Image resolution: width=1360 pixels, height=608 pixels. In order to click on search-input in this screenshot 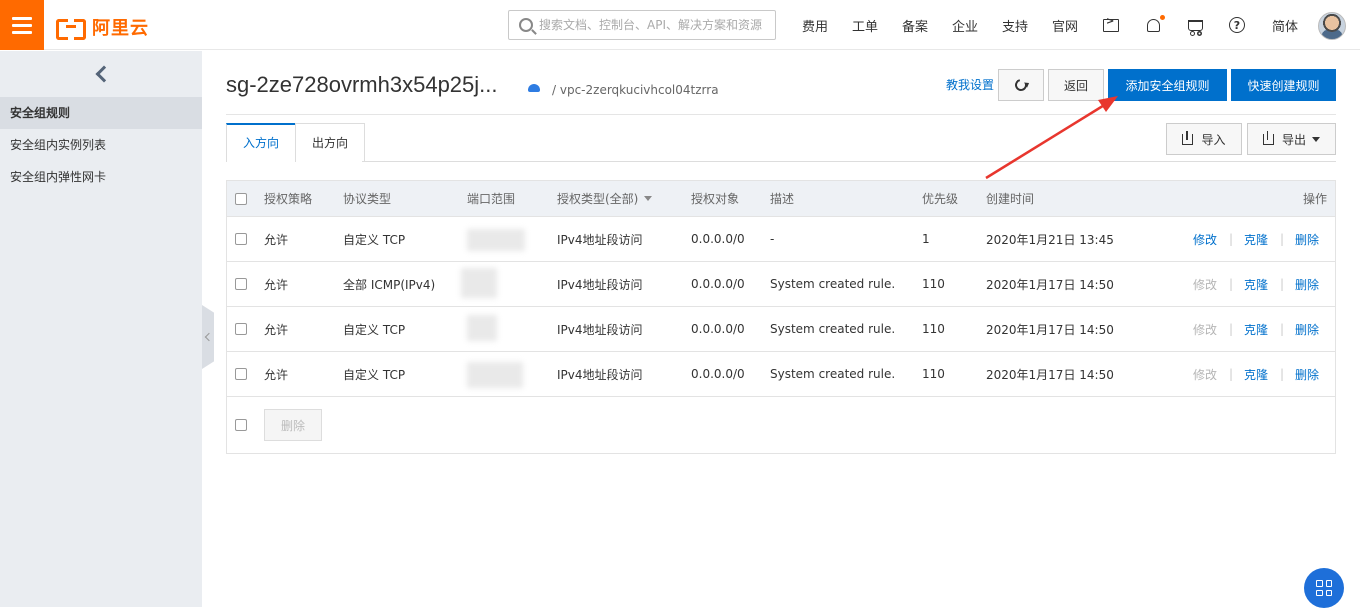, I will do `click(654, 25)`.